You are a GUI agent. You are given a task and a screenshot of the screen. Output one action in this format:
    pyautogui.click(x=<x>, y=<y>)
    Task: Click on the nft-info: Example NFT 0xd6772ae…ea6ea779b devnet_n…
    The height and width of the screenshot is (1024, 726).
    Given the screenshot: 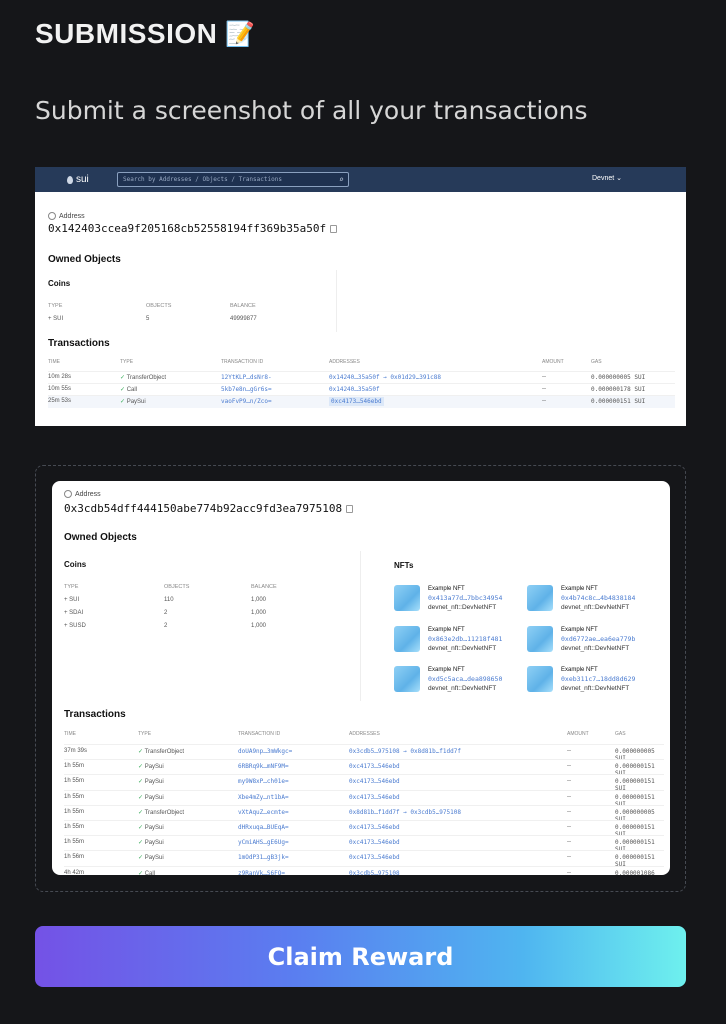 What is the action you would take?
    pyautogui.click(x=598, y=639)
    